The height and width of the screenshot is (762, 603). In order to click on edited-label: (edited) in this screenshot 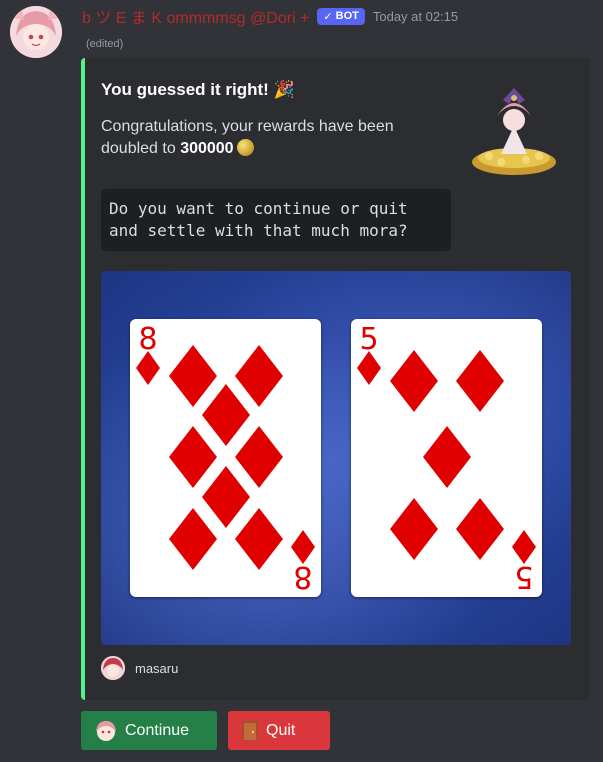, I will do `click(105, 44)`.